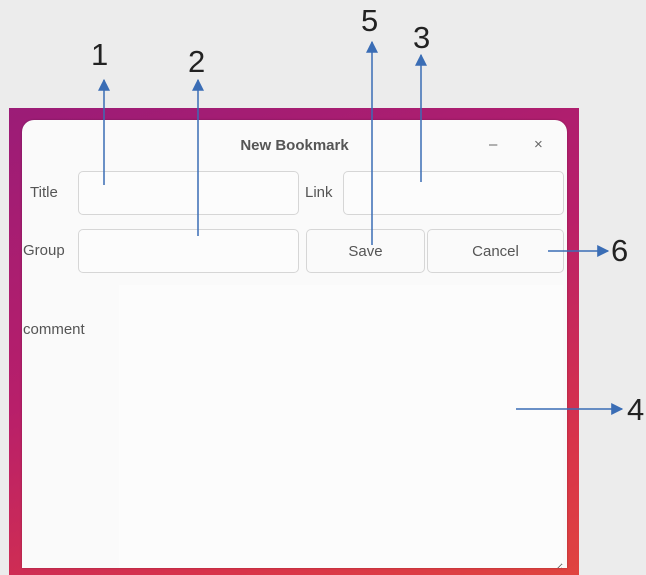  I want to click on link-label: Link, so click(319, 192).